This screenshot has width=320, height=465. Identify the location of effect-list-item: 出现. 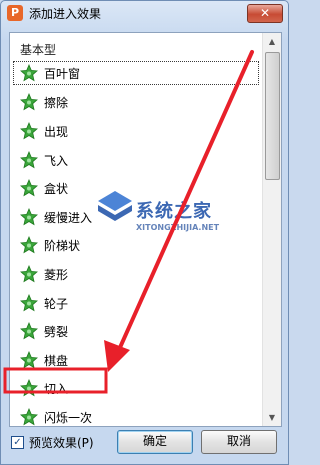
(136, 131).